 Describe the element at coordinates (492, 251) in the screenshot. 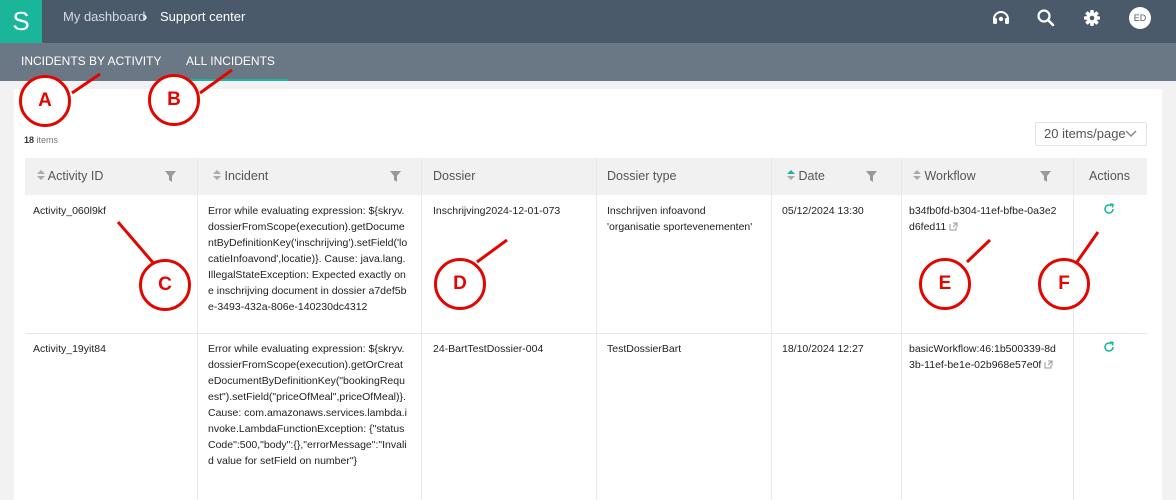

I see `annotation-line-d` at that location.